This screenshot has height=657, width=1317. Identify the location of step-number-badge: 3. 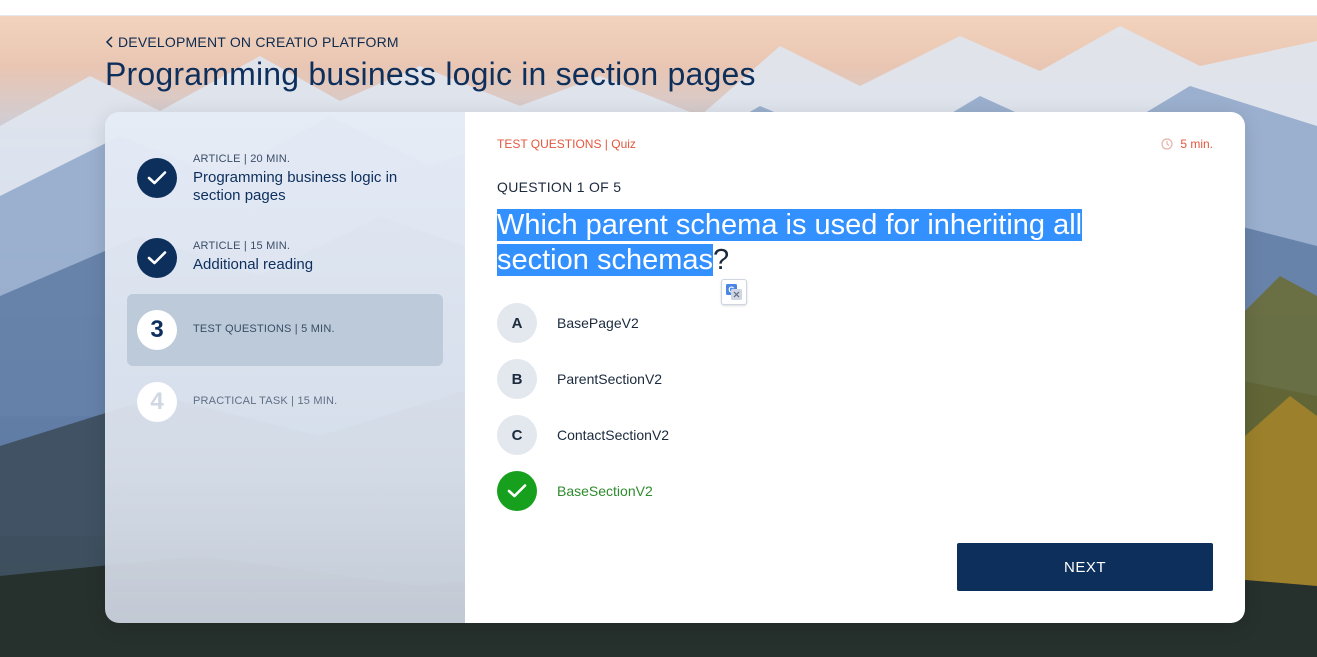
(157, 330).